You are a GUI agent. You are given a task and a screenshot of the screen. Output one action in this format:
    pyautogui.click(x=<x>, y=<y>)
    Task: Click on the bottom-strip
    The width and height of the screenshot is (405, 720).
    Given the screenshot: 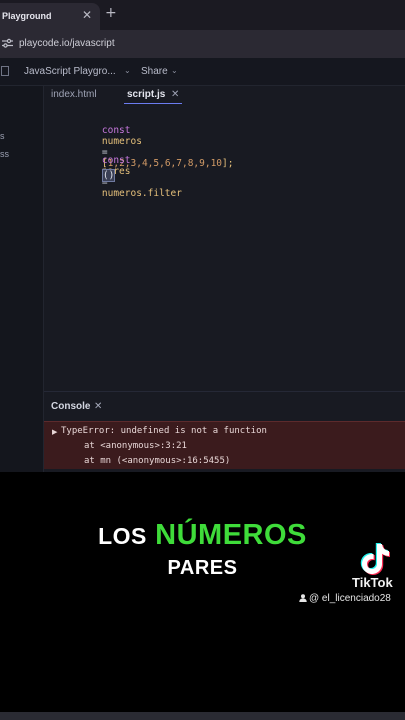 What is the action you would take?
    pyautogui.click(x=202, y=716)
    